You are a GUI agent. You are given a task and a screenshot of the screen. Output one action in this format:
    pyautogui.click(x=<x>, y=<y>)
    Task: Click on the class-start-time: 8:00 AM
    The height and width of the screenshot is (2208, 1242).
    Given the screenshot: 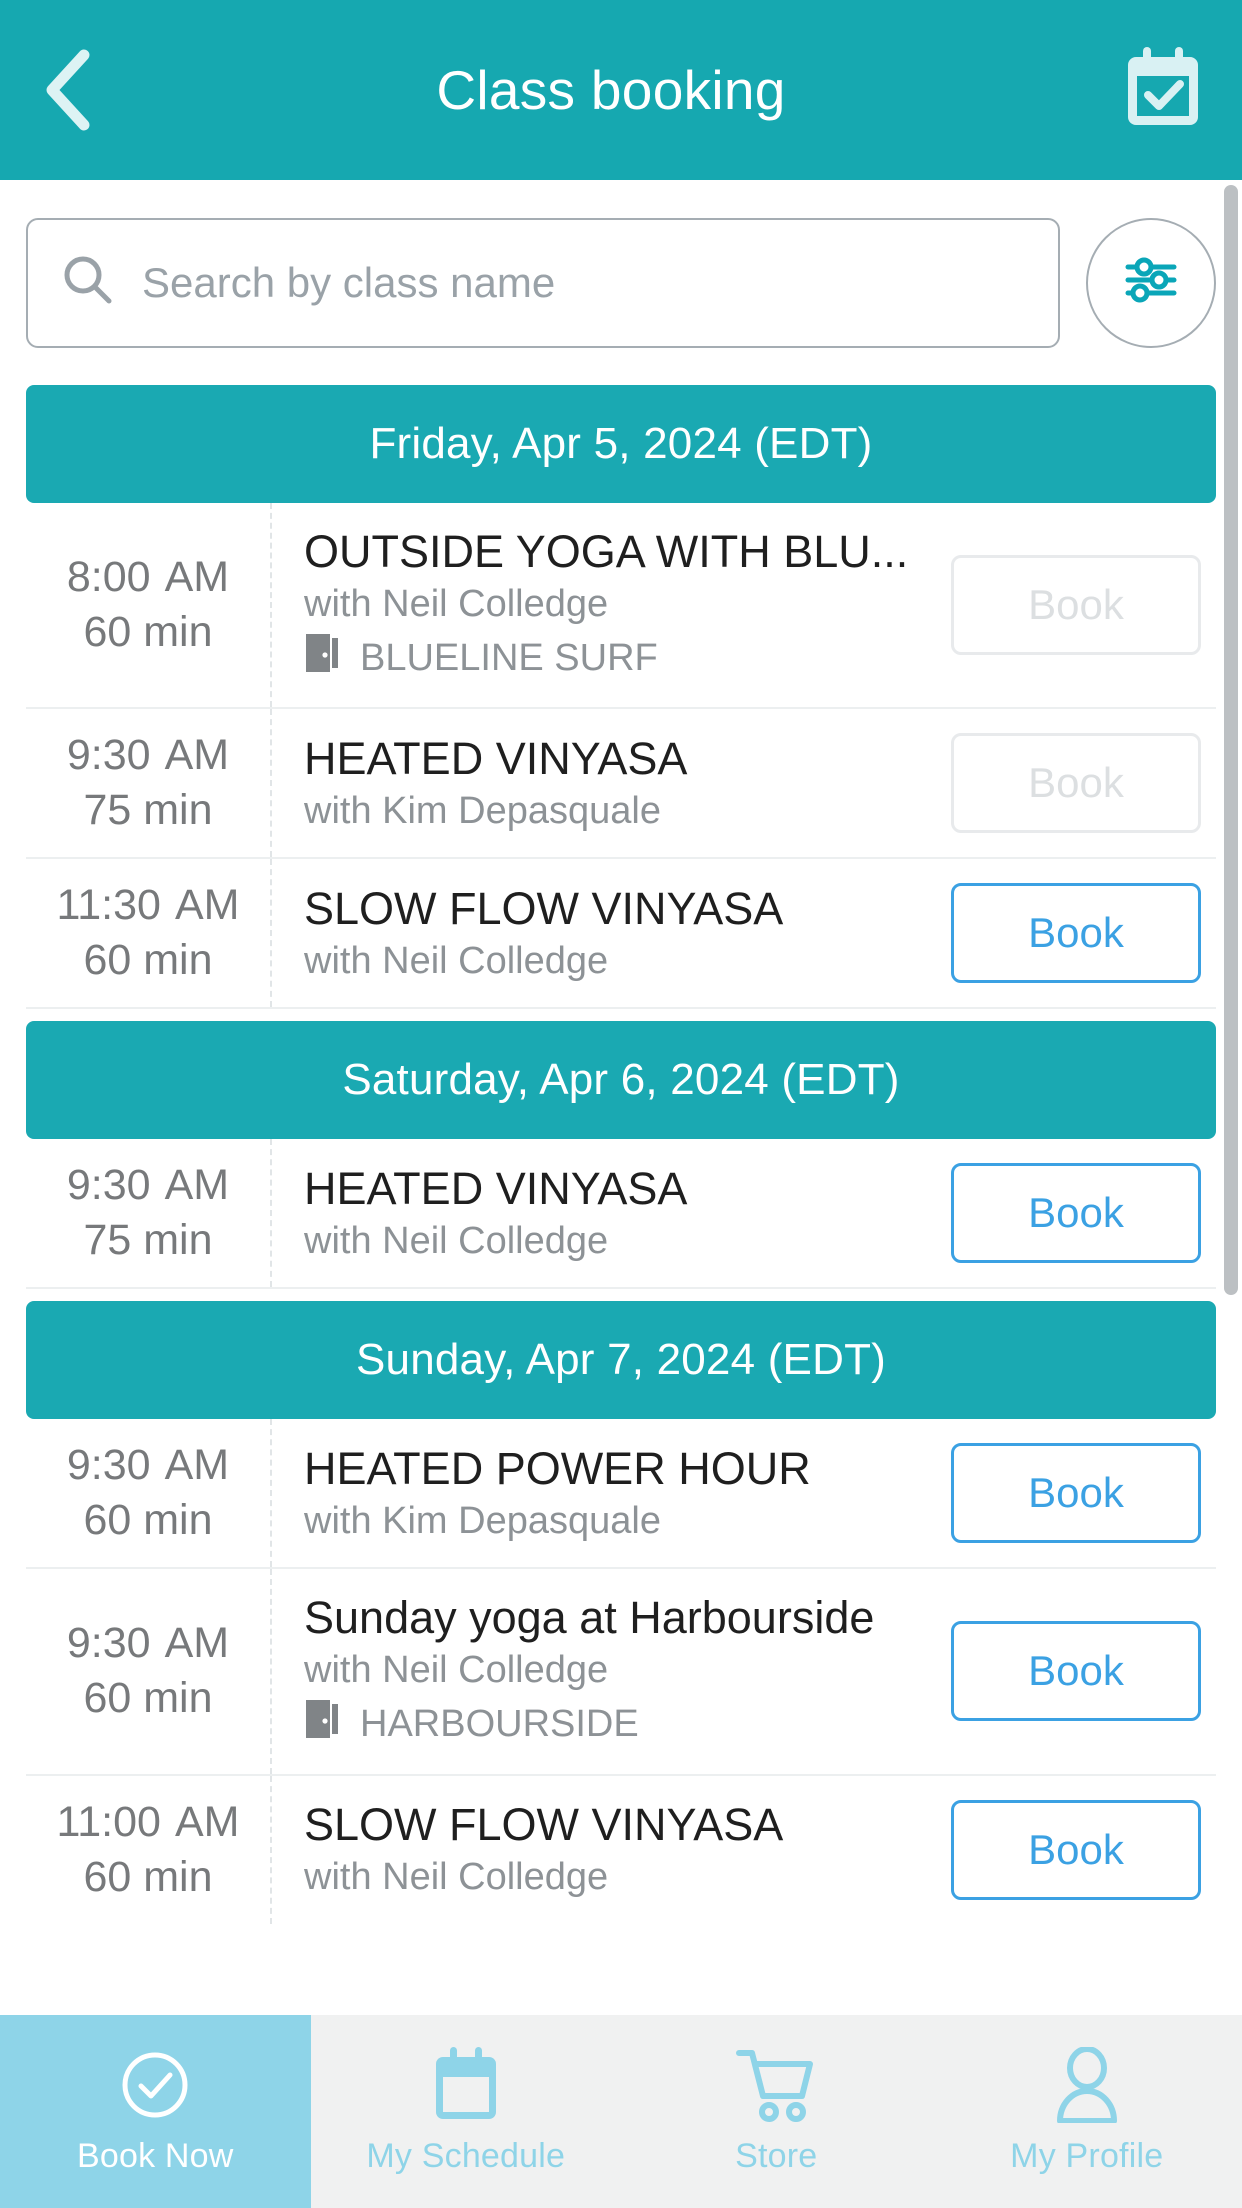 What is the action you would take?
    pyautogui.click(x=148, y=577)
    